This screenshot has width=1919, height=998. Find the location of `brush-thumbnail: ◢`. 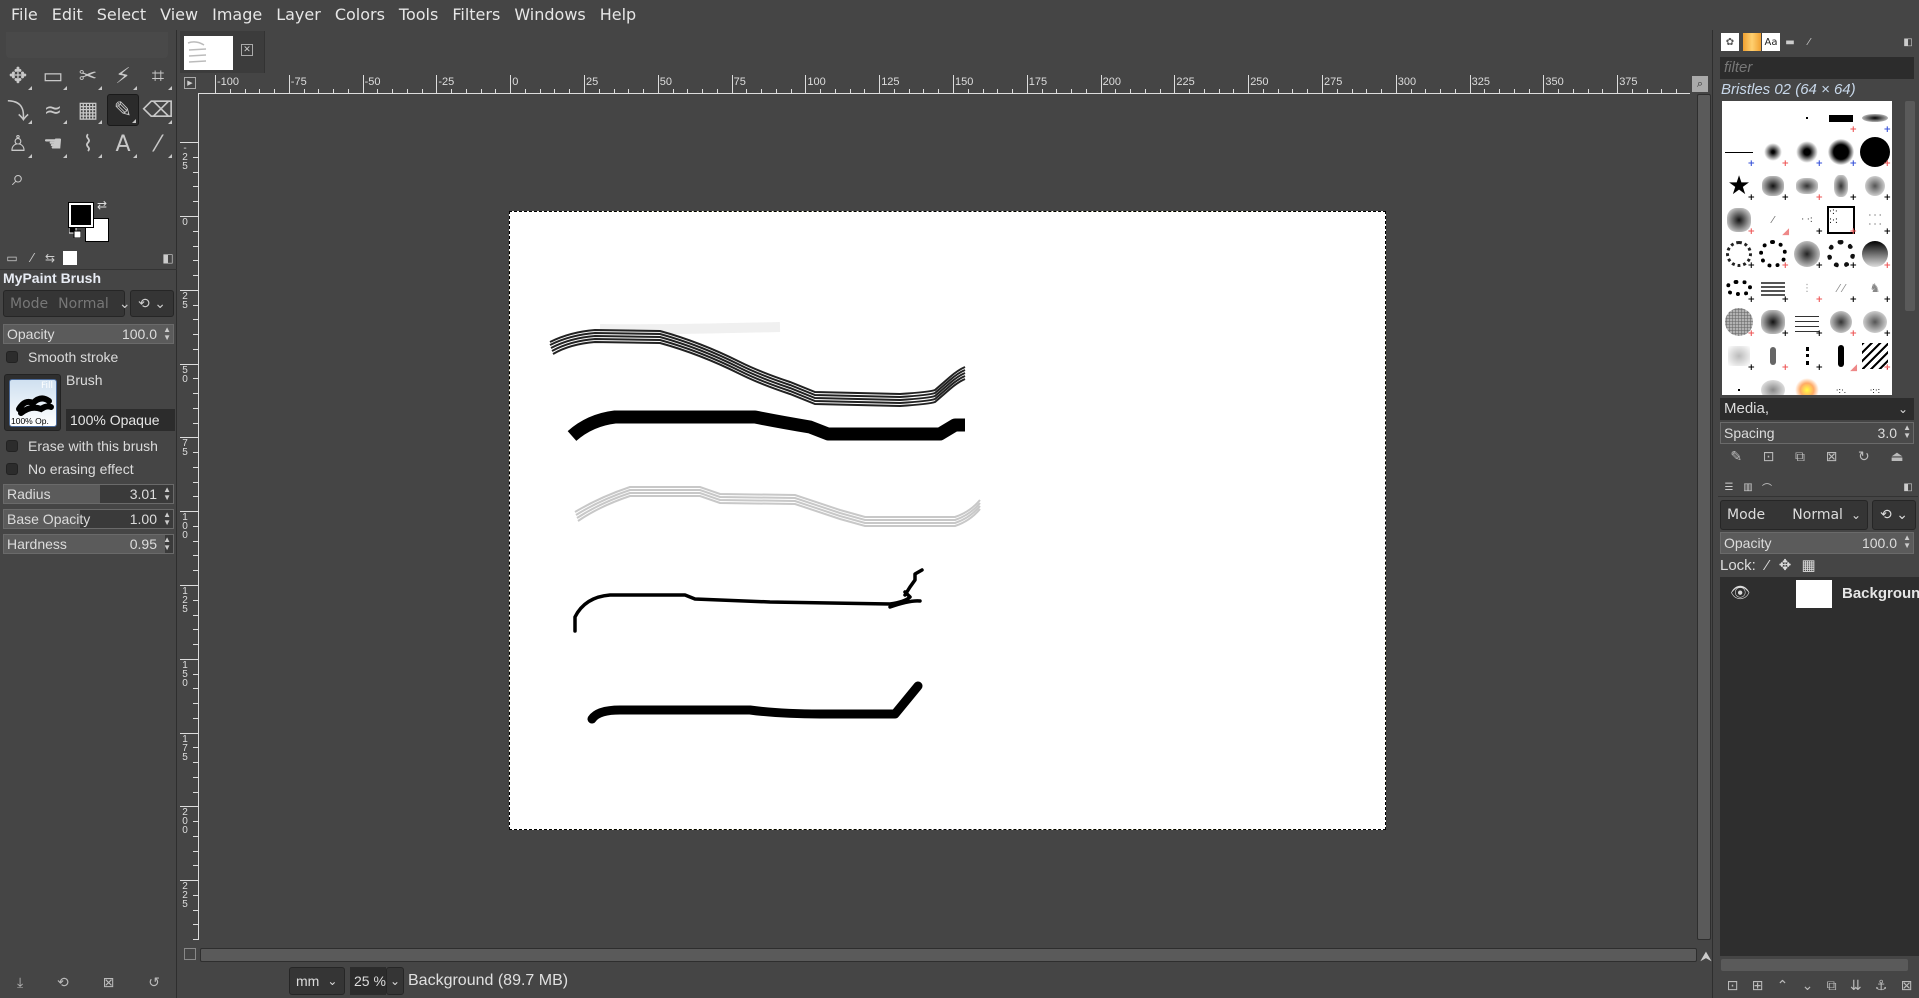

brush-thumbnail: ◢ is located at coordinates (1841, 356).